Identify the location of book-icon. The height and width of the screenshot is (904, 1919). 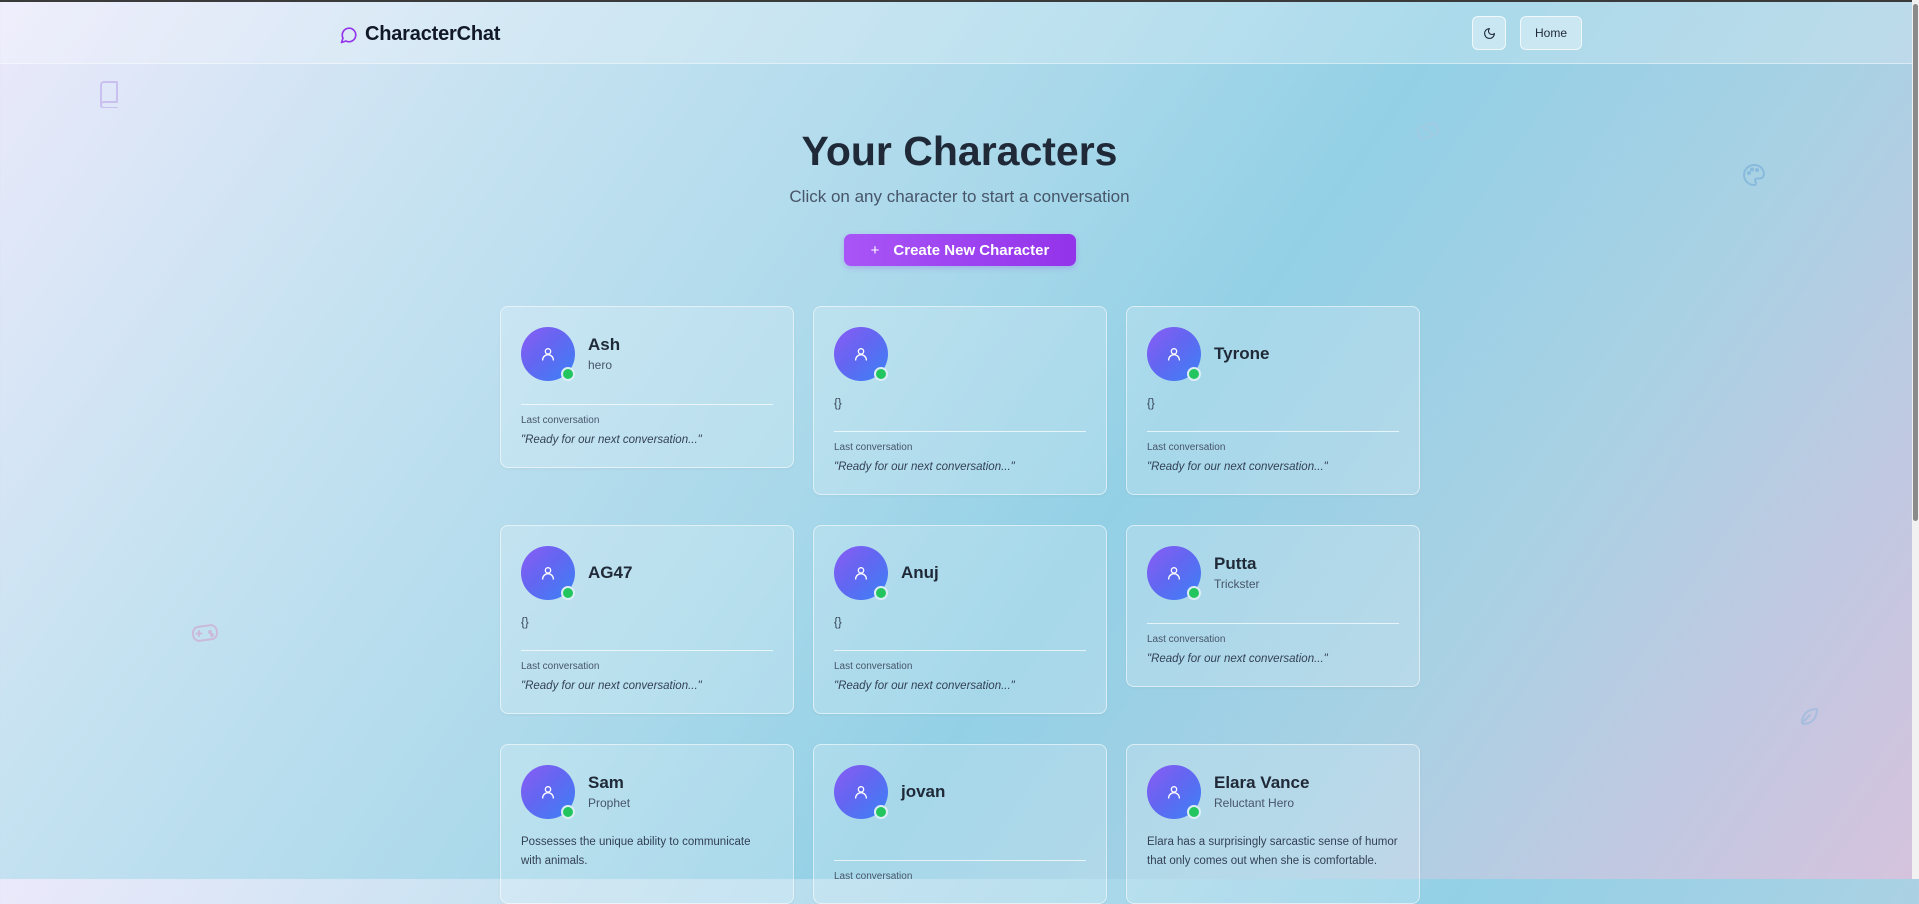
(109, 94).